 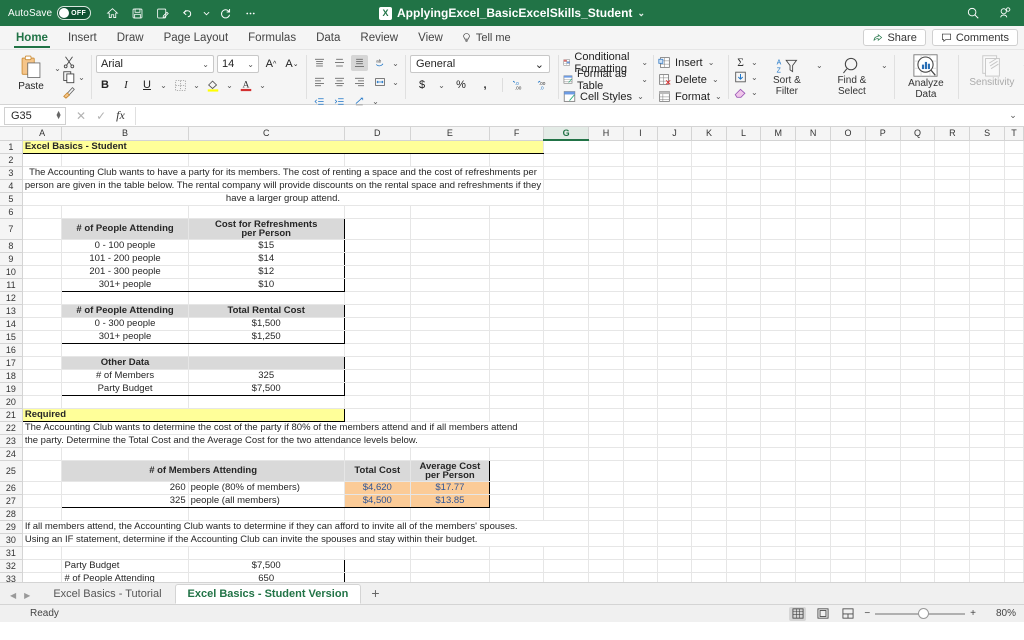 What do you see at coordinates (74, 13) in the screenshot?
I see `autosave-toggle: OFF` at bounding box center [74, 13].